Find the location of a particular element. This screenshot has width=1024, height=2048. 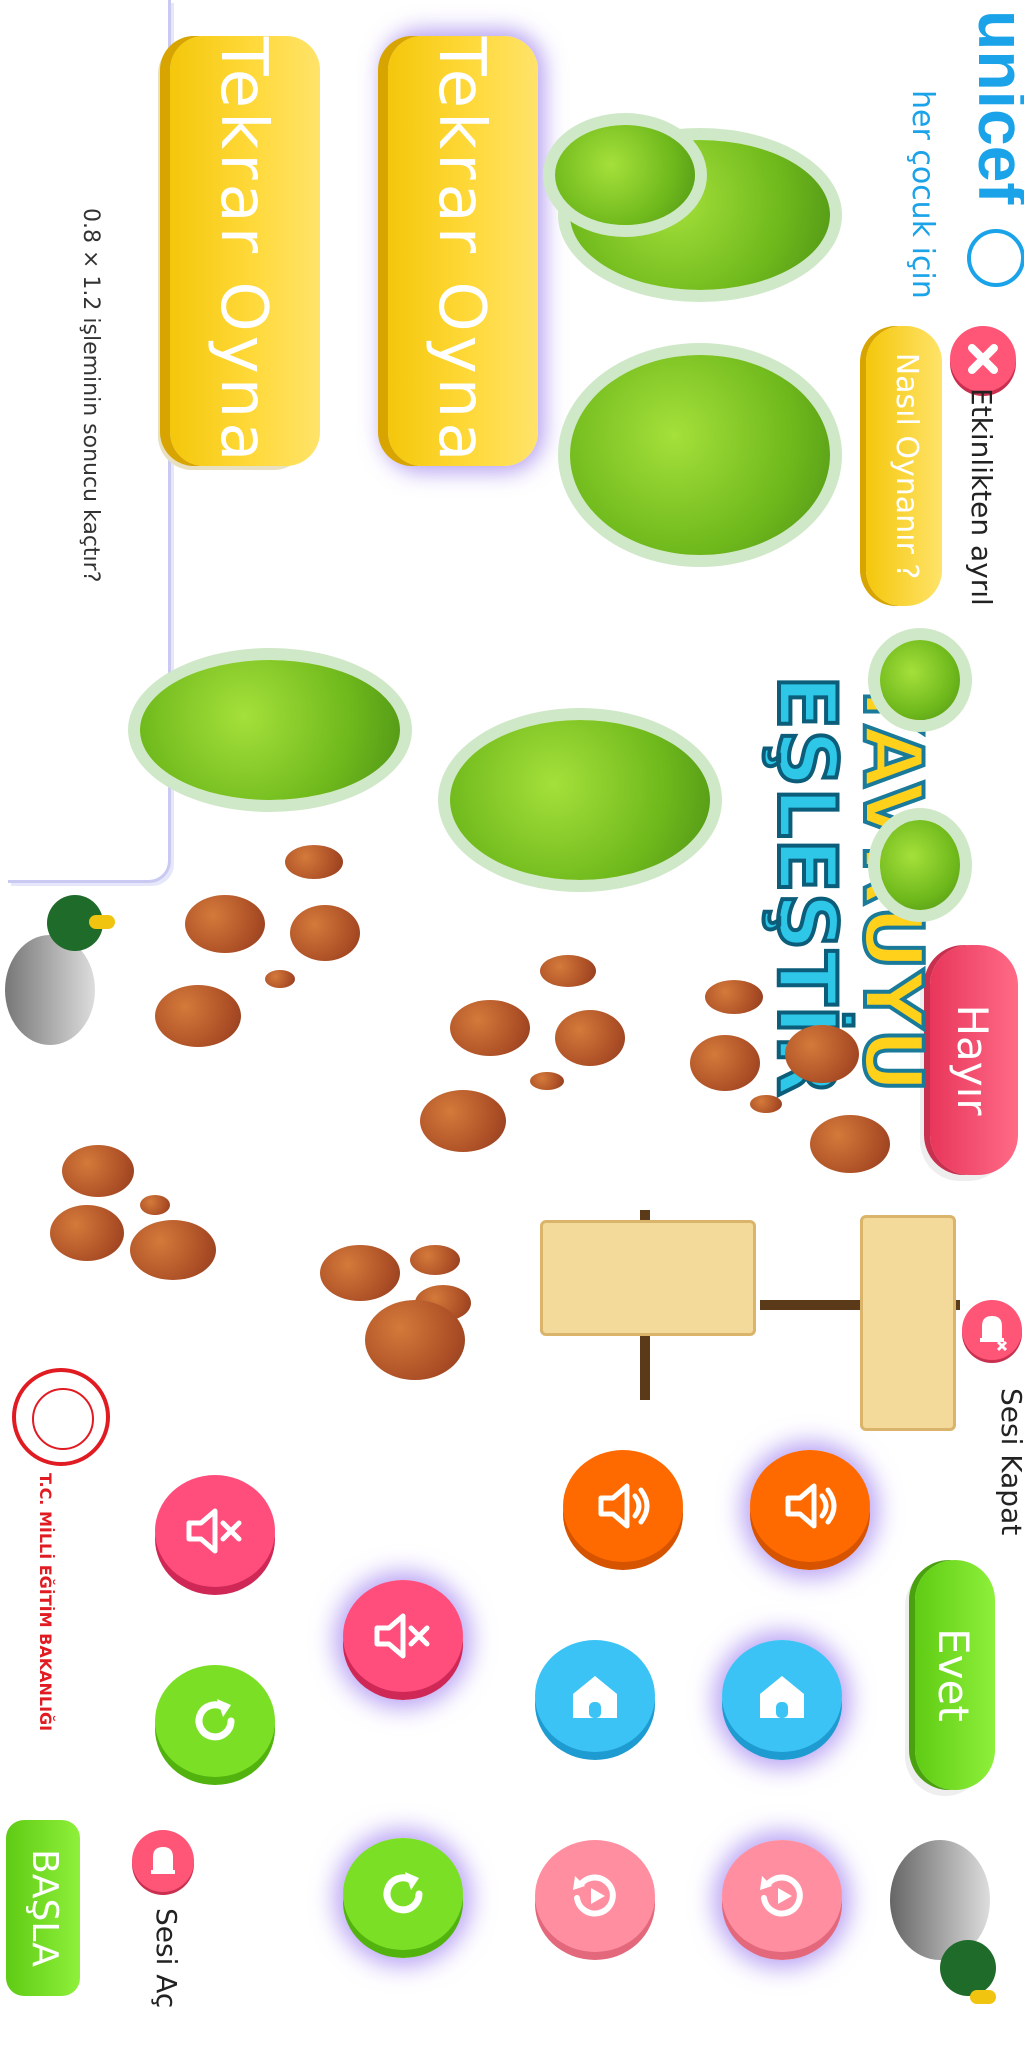

refresh-button-highlighted is located at coordinates (403, 1898).